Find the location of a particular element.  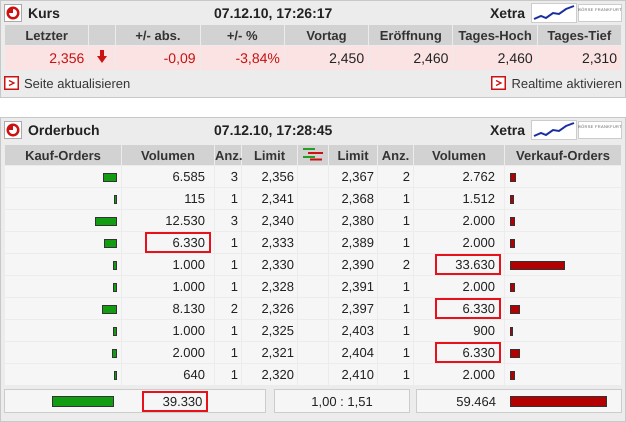

panel-title: Orderbuch is located at coordinates (64, 130).